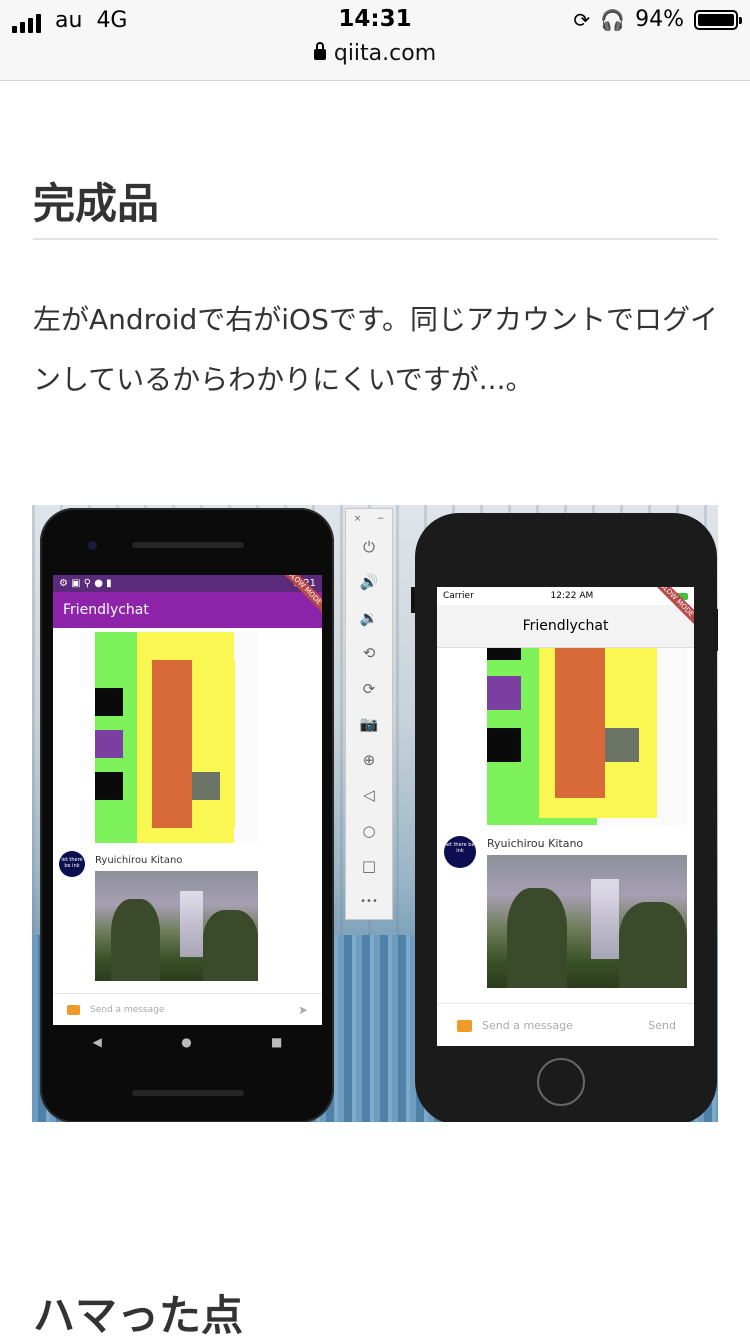  Describe the element at coordinates (106, 610) in the screenshot. I see `android-app-title: Friendlychat` at that location.